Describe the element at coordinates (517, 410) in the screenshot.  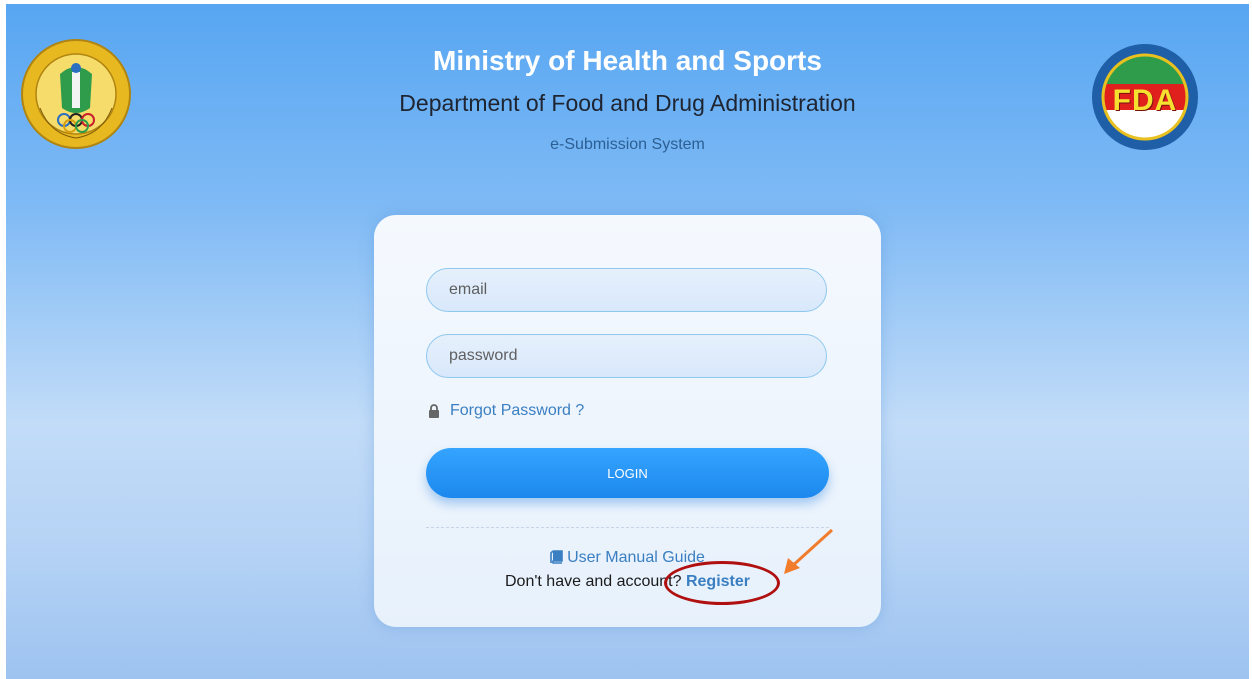
I see `forgot-password-label: Forgot Password ?` at that location.